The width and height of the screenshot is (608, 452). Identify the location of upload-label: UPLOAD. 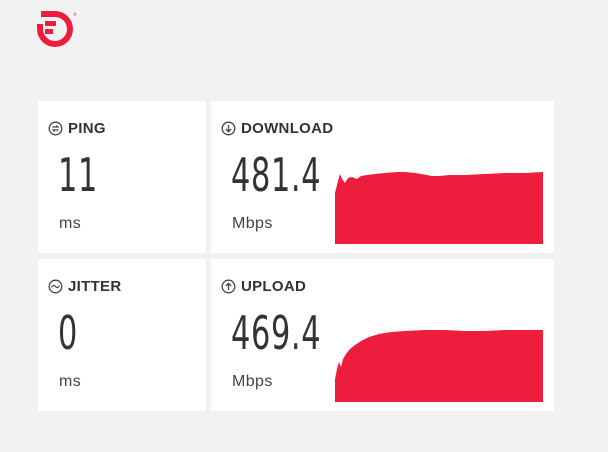
(274, 286).